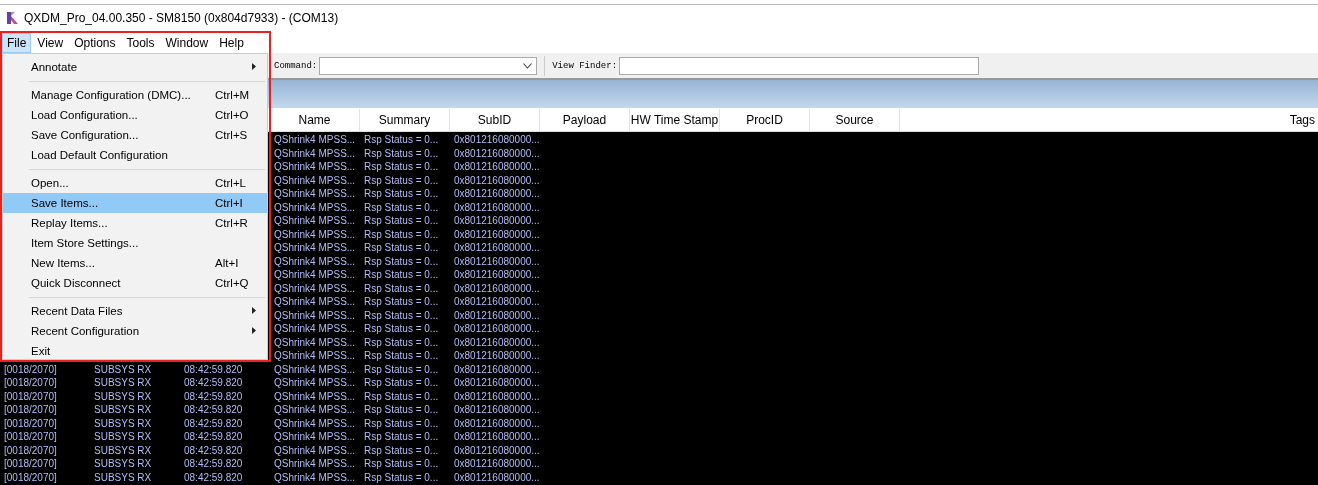 This screenshot has width=1318, height=485. I want to click on column-header: HW Time Stamp, so click(675, 119).